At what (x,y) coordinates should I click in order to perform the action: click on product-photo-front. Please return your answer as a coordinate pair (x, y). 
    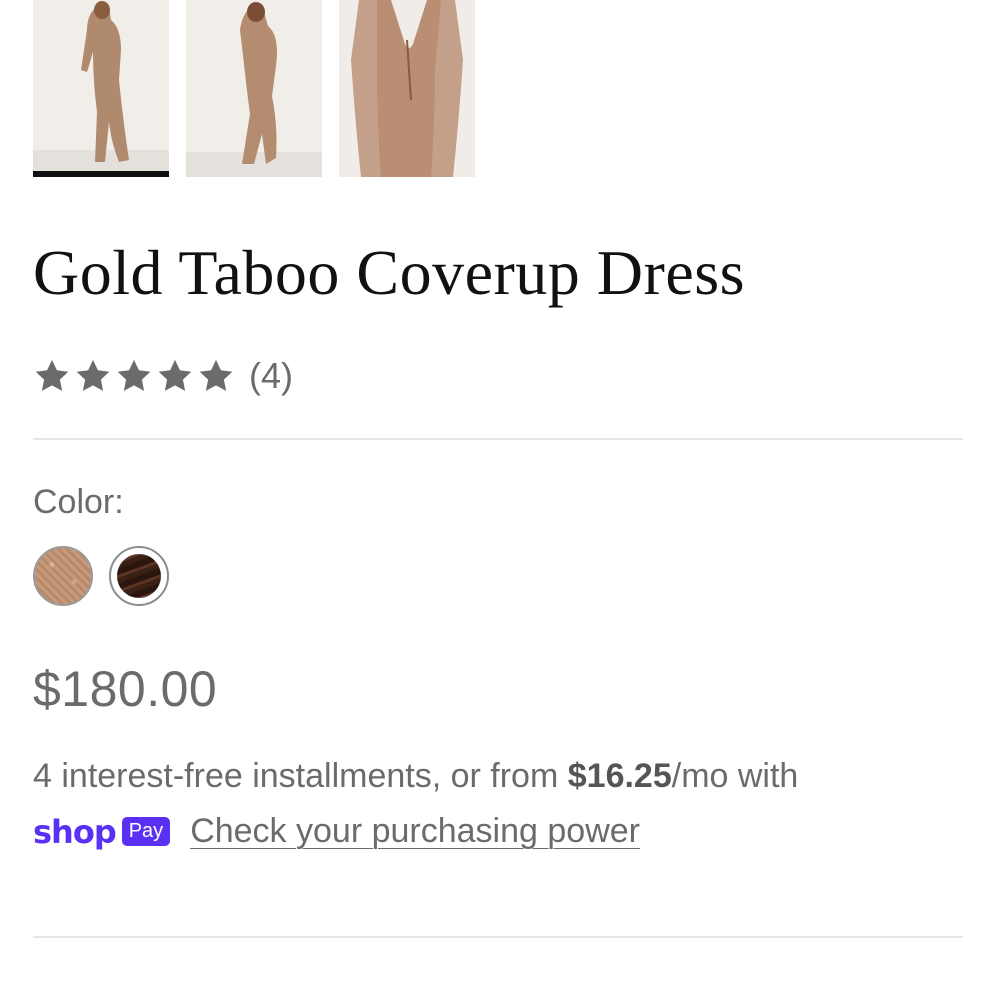
    Looking at the image, I should click on (101, 88).